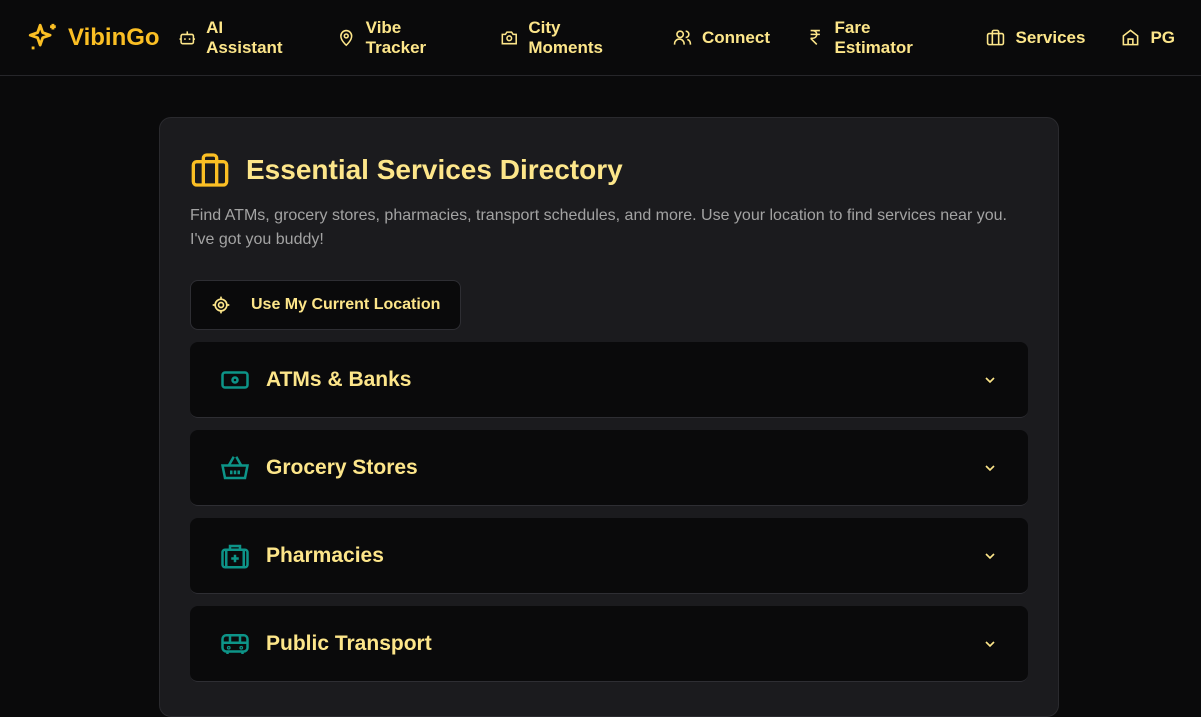  Describe the element at coordinates (42, 36) in the screenshot. I see `sparkles-icon` at that location.